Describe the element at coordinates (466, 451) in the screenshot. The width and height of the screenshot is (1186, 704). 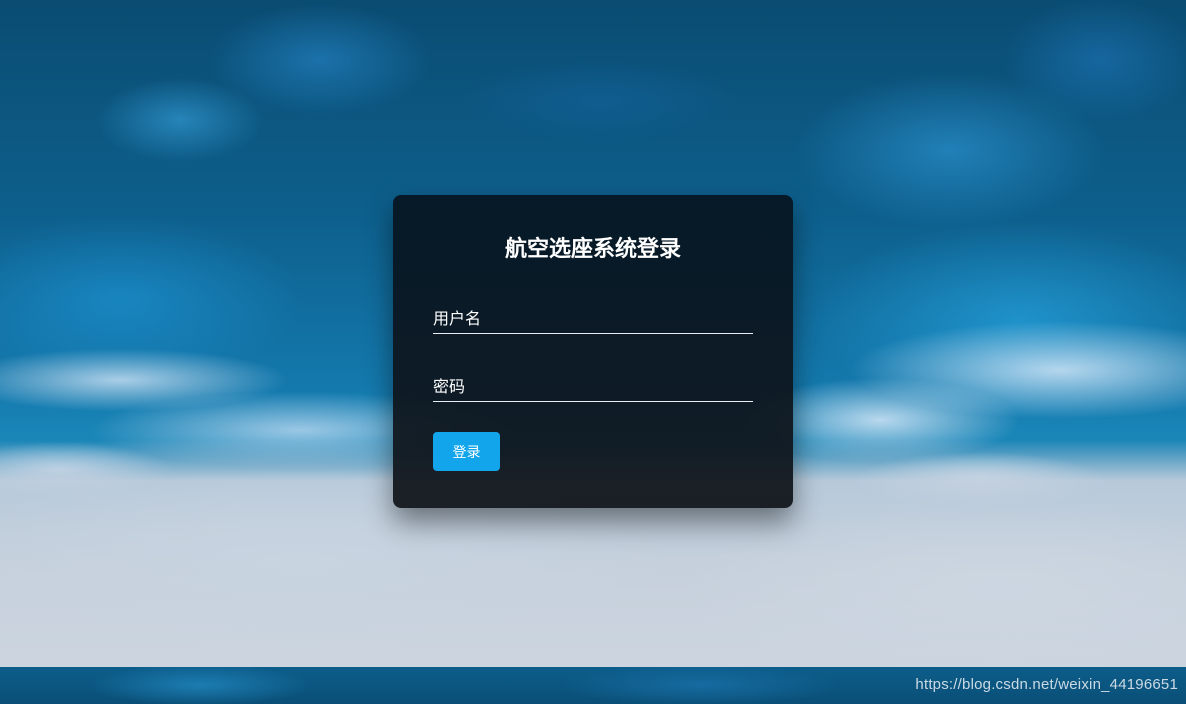
I see `login-button: 登录` at that location.